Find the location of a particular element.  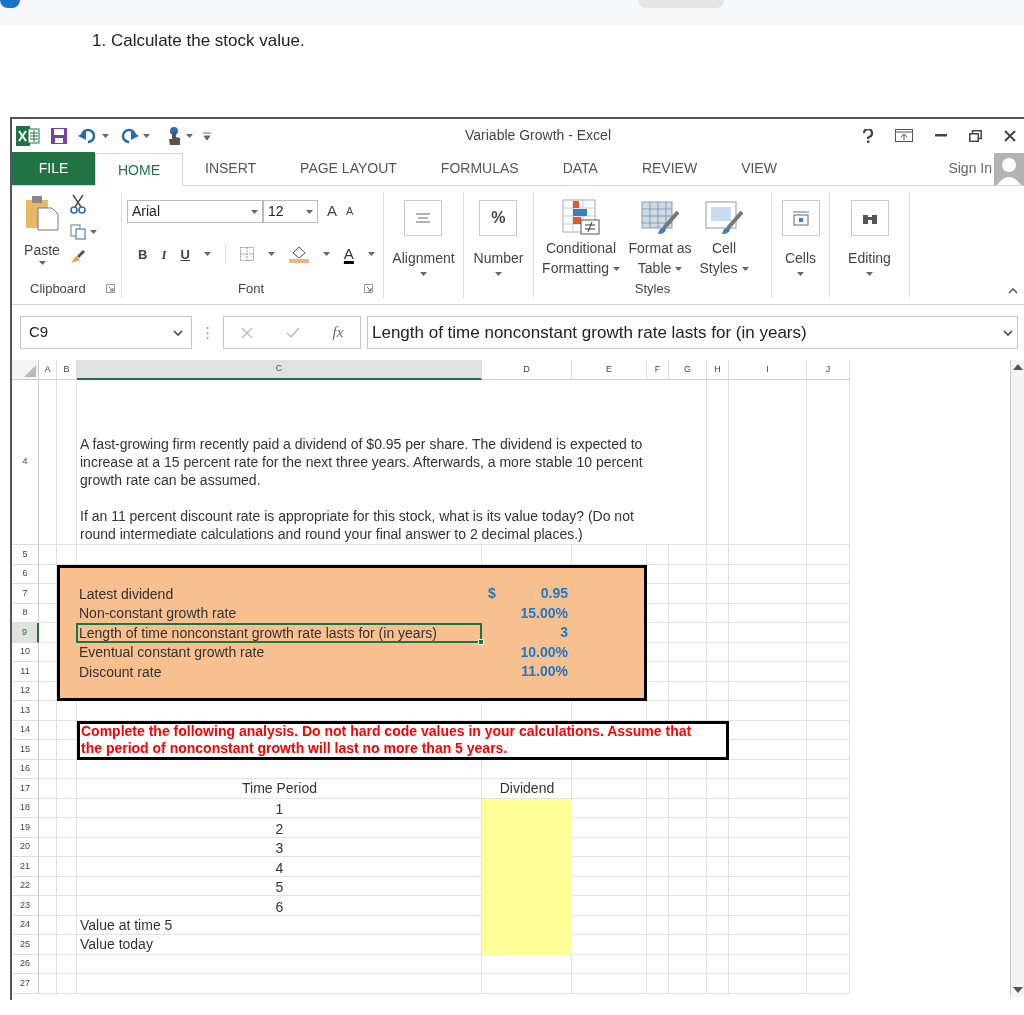

input-label-cell: Non-constant growth rate is located at coordinates (279, 613).